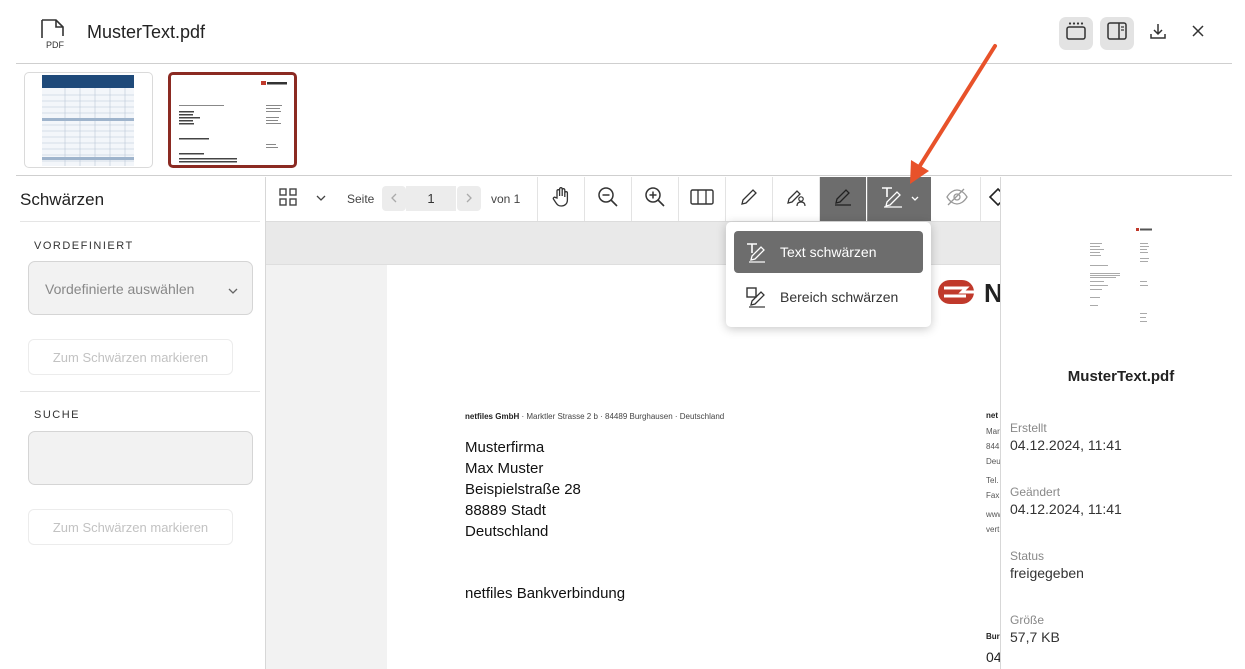 Image resolution: width=1245 pixels, height=669 pixels. What do you see at coordinates (1121, 376) in the screenshot?
I see `file-name: MusterText.pdf` at bounding box center [1121, 376].